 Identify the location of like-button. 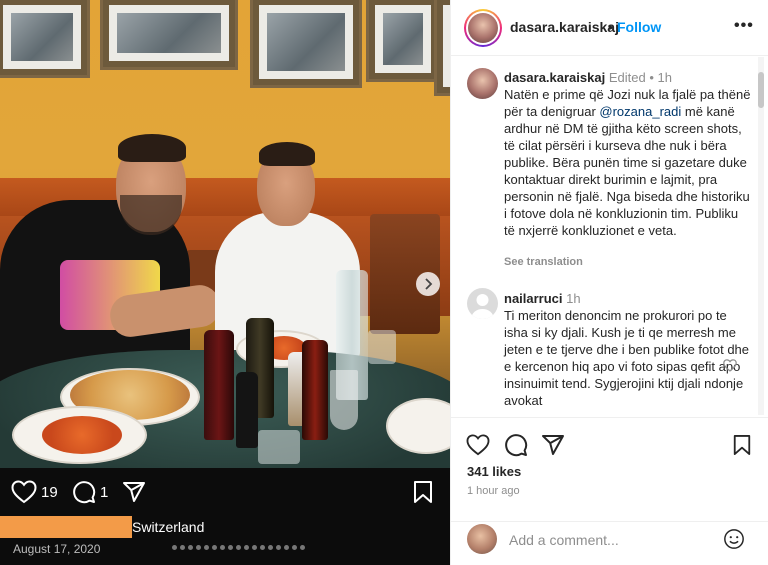
(478, 445).